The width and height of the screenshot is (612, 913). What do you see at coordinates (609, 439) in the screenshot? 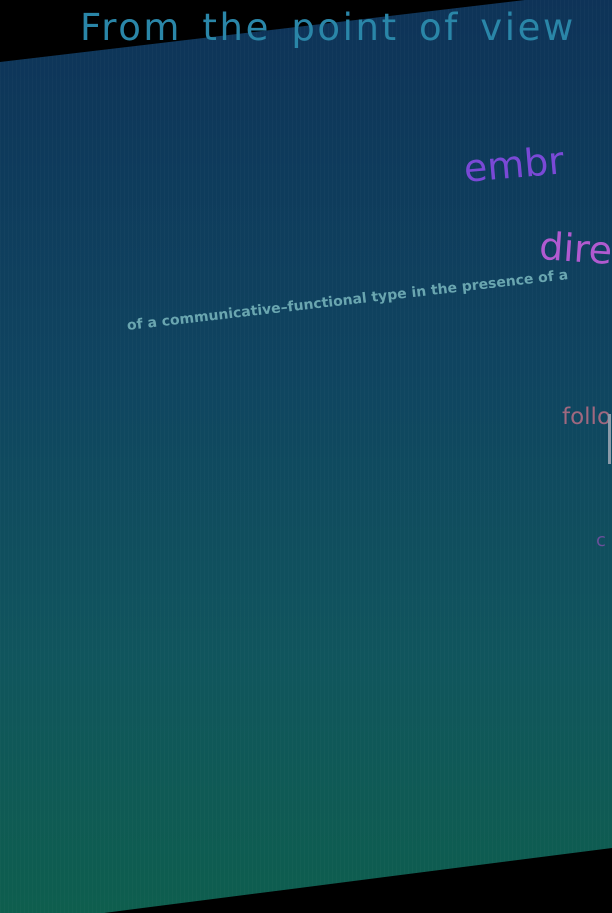
I see `edge-mark` at bounding box center [609, 439].